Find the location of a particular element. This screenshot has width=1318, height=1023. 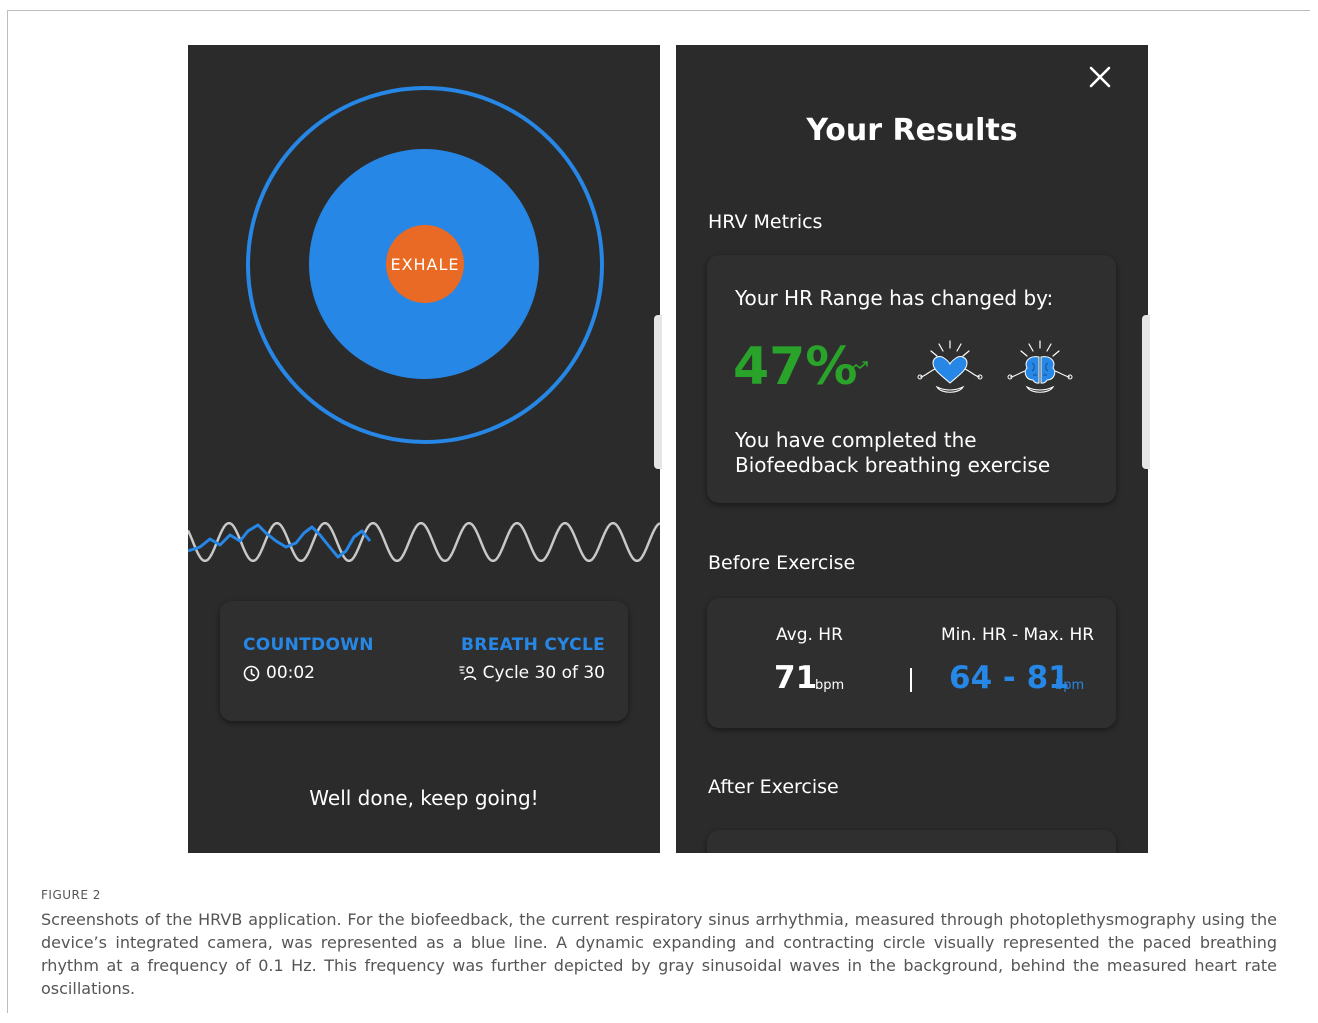

breath-phase-indicator: EXHALE is located at coordinates (425, 264).